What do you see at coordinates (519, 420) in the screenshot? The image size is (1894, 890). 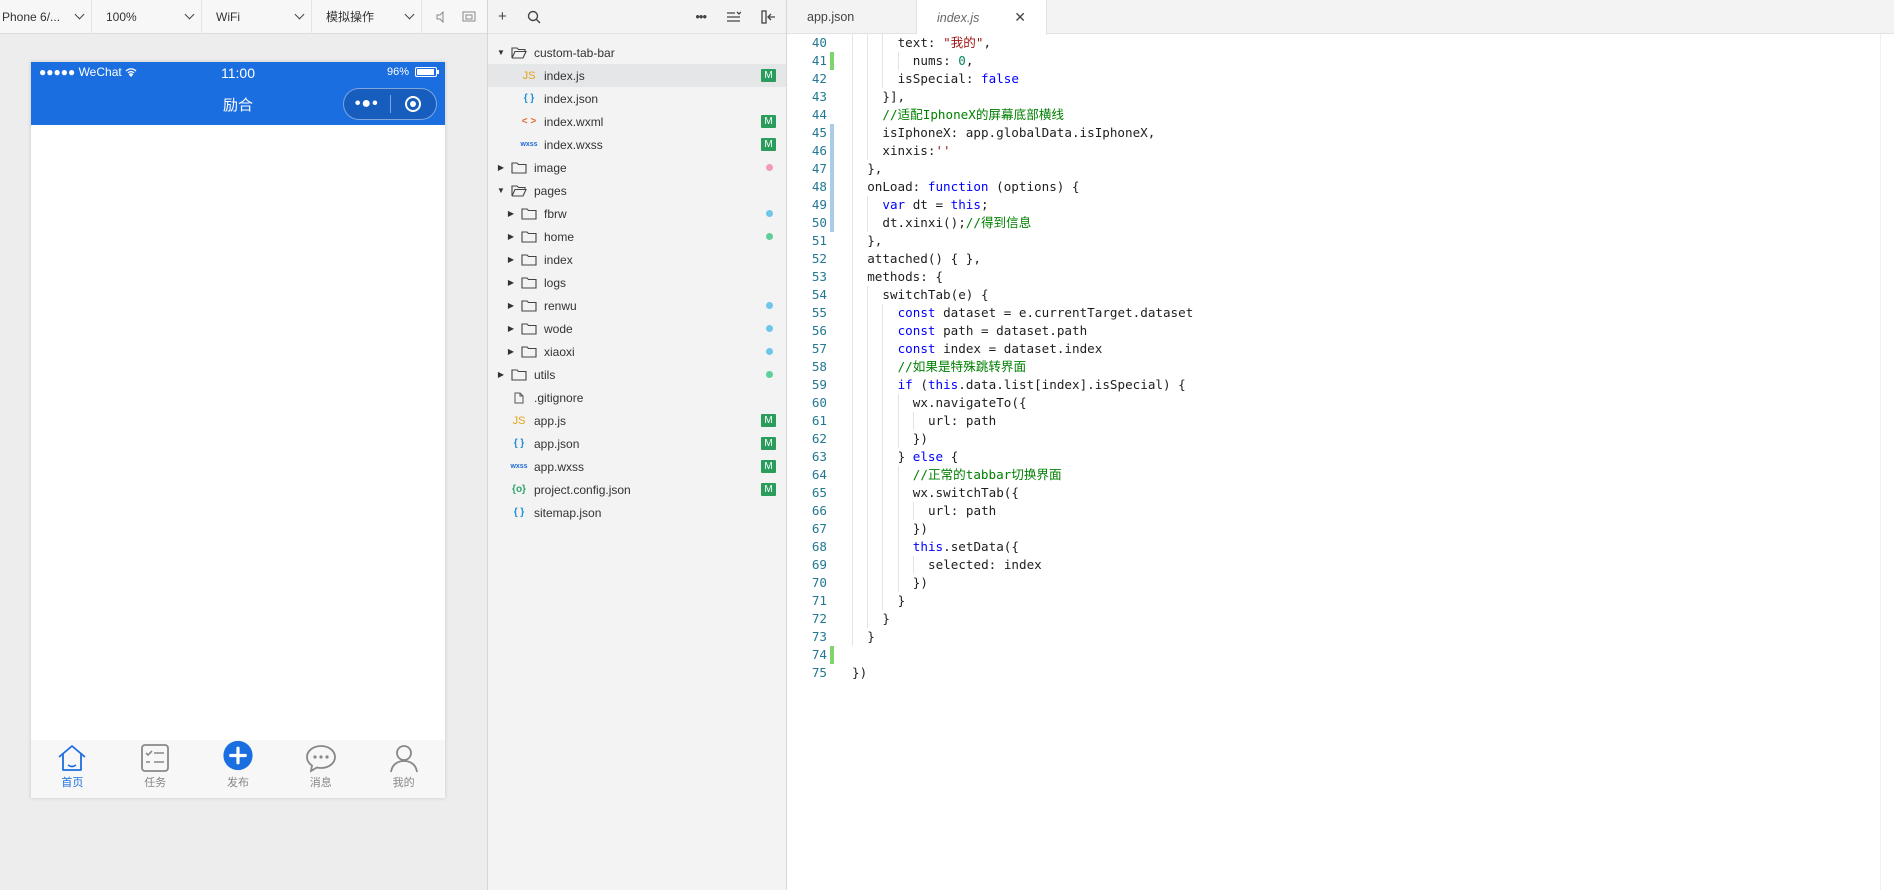 I see `js-file-icon: JS` at bounding box center [519, 420].